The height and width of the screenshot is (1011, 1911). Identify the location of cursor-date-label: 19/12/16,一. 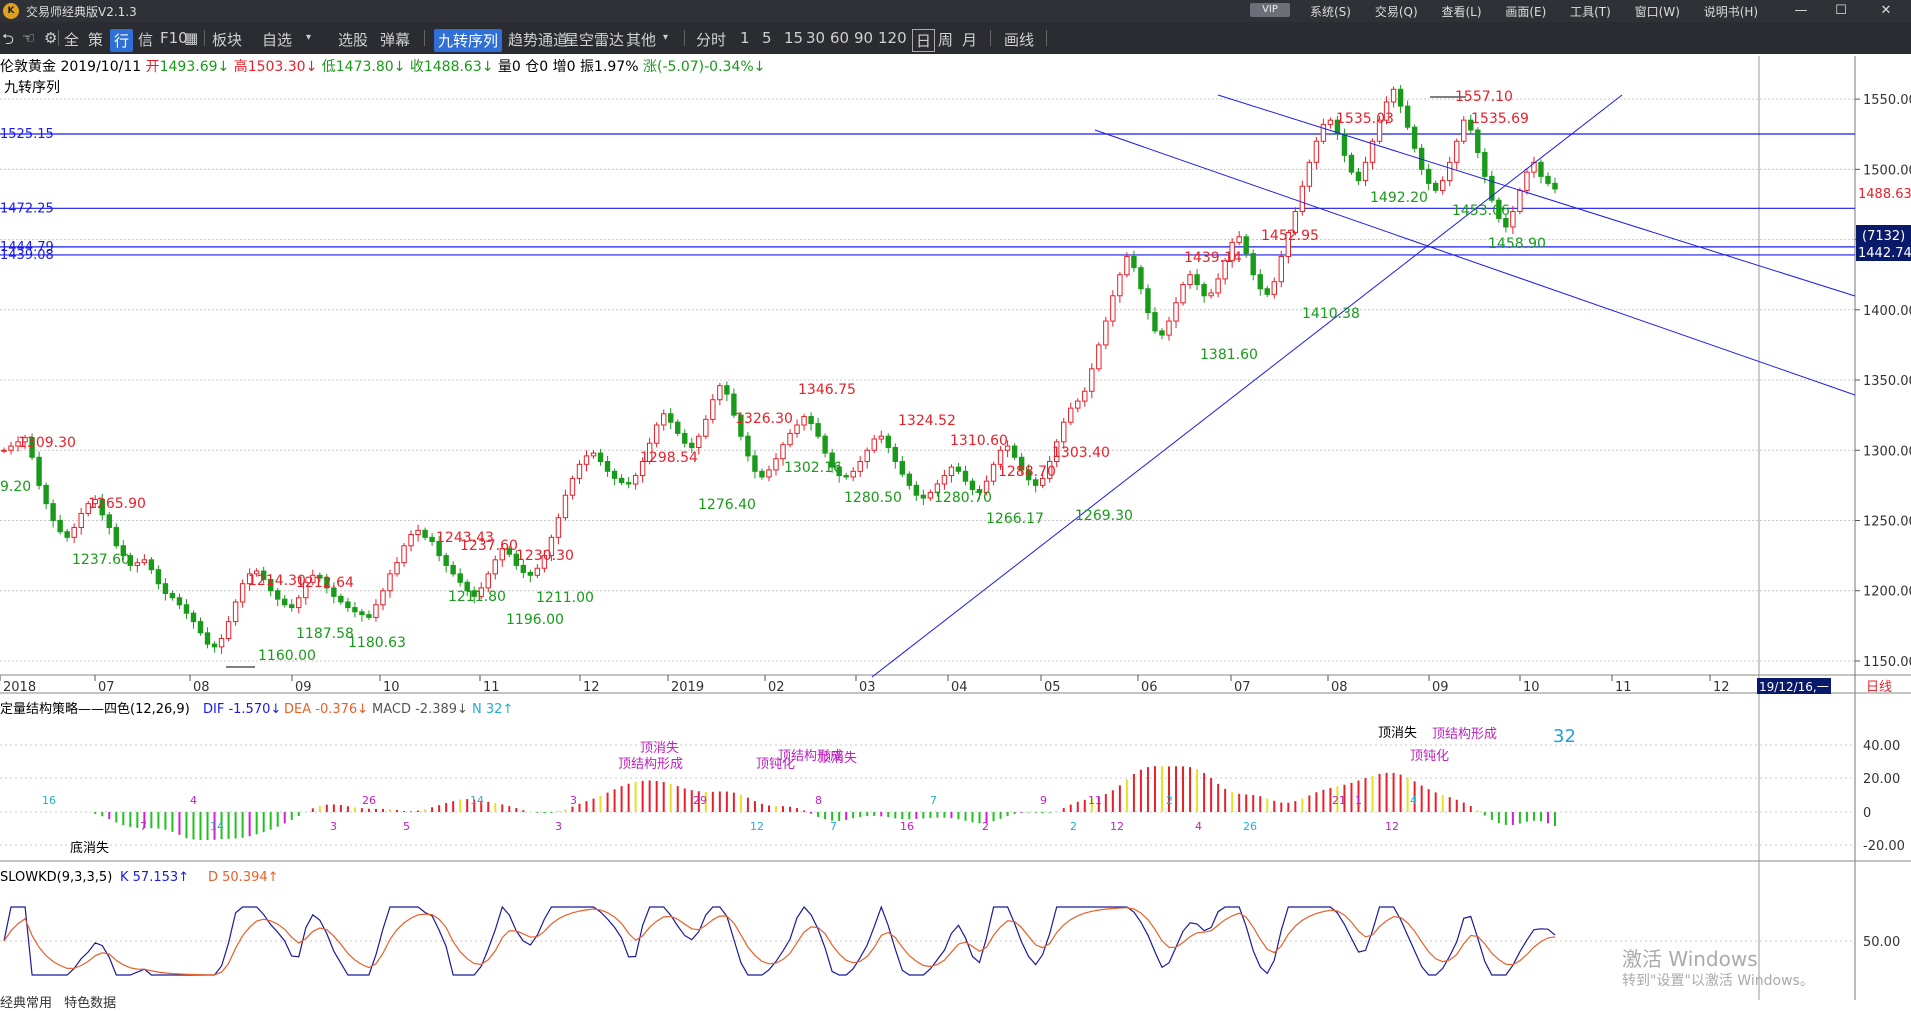
(1794, 687).